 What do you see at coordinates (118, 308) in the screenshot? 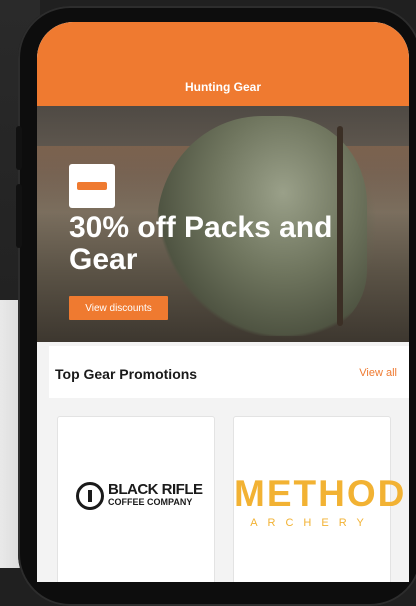
I see `view-discounts-button: View discounts` at bounding box center [118, 308].